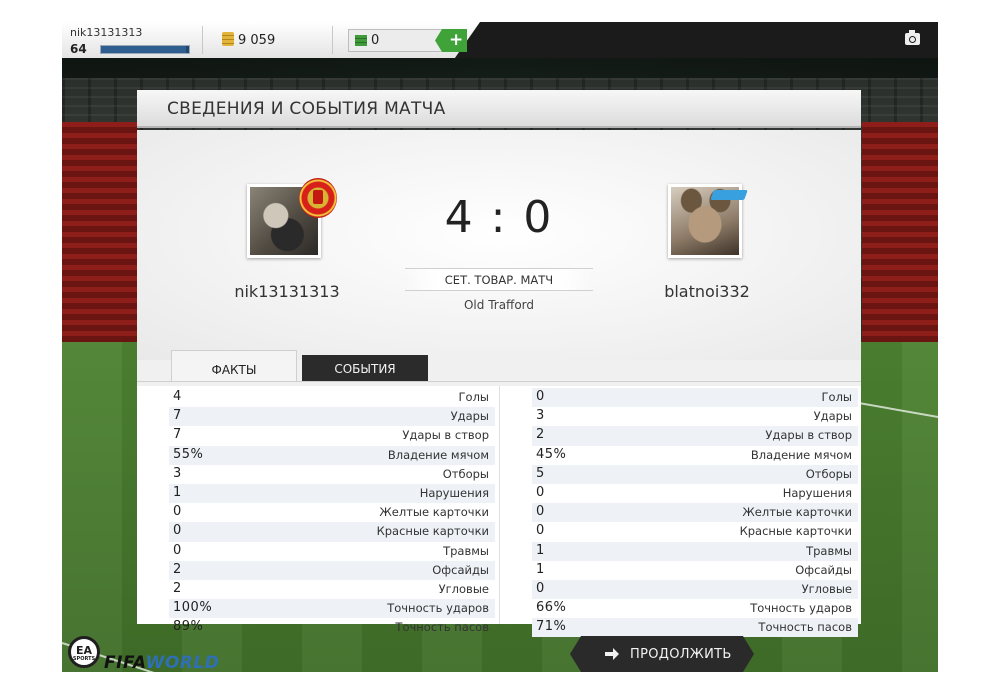 This screenshot has height=700, width=1000. Describe the element at coordinates (900, 237) in the screenshot. I see `stadium-stand-right` at that location.